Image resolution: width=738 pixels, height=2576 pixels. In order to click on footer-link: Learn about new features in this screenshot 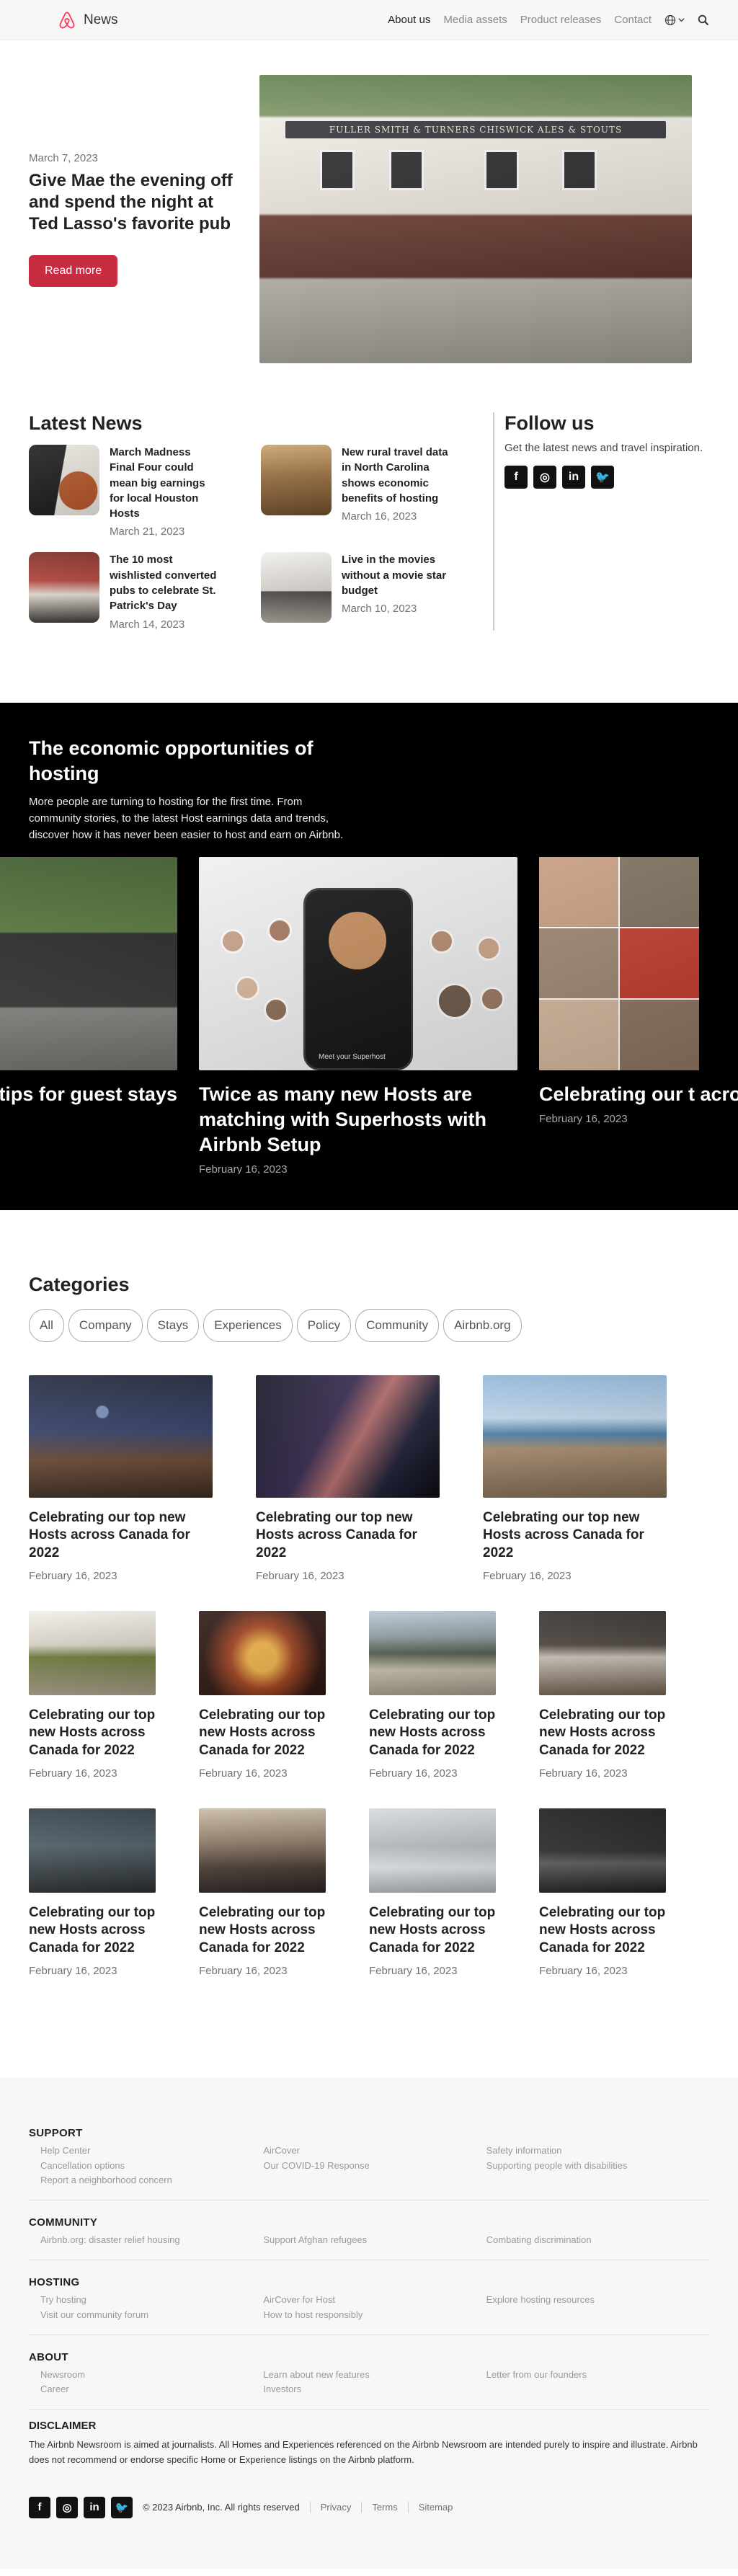, I will do `click(374, 2375)`.